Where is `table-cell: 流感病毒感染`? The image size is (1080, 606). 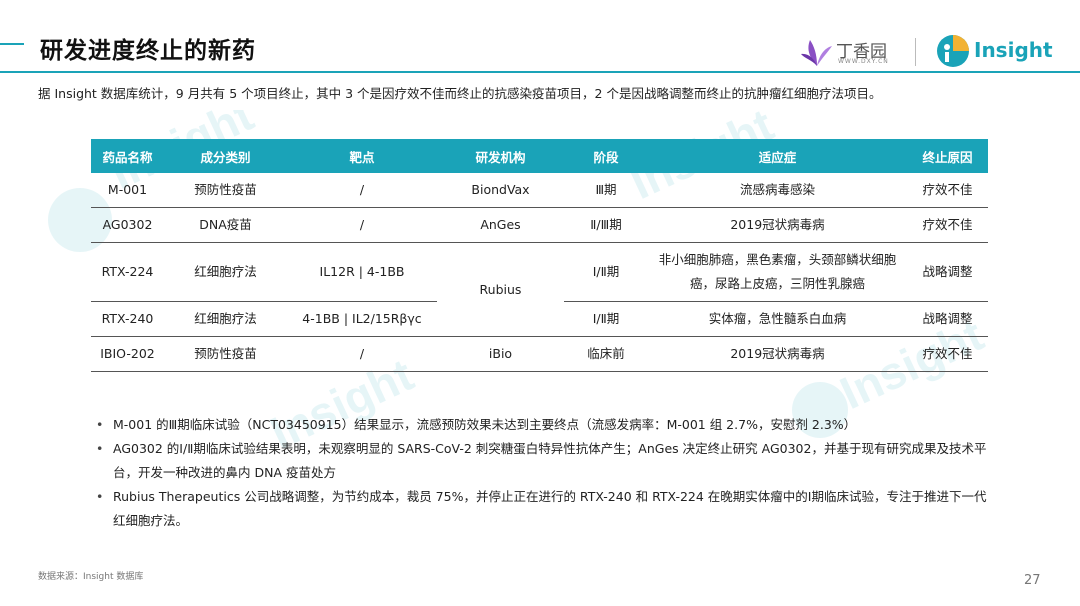 table-cell: 流感病毒感染 is located at coordinates (777, 190).